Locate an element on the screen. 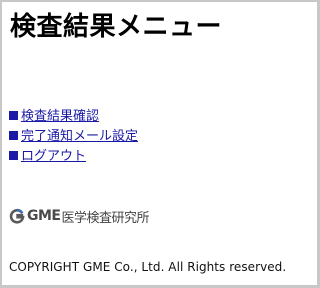 The image size is (320, 288). logo-company-name: 医学検査研究所 is located at coordinates (105, 218).